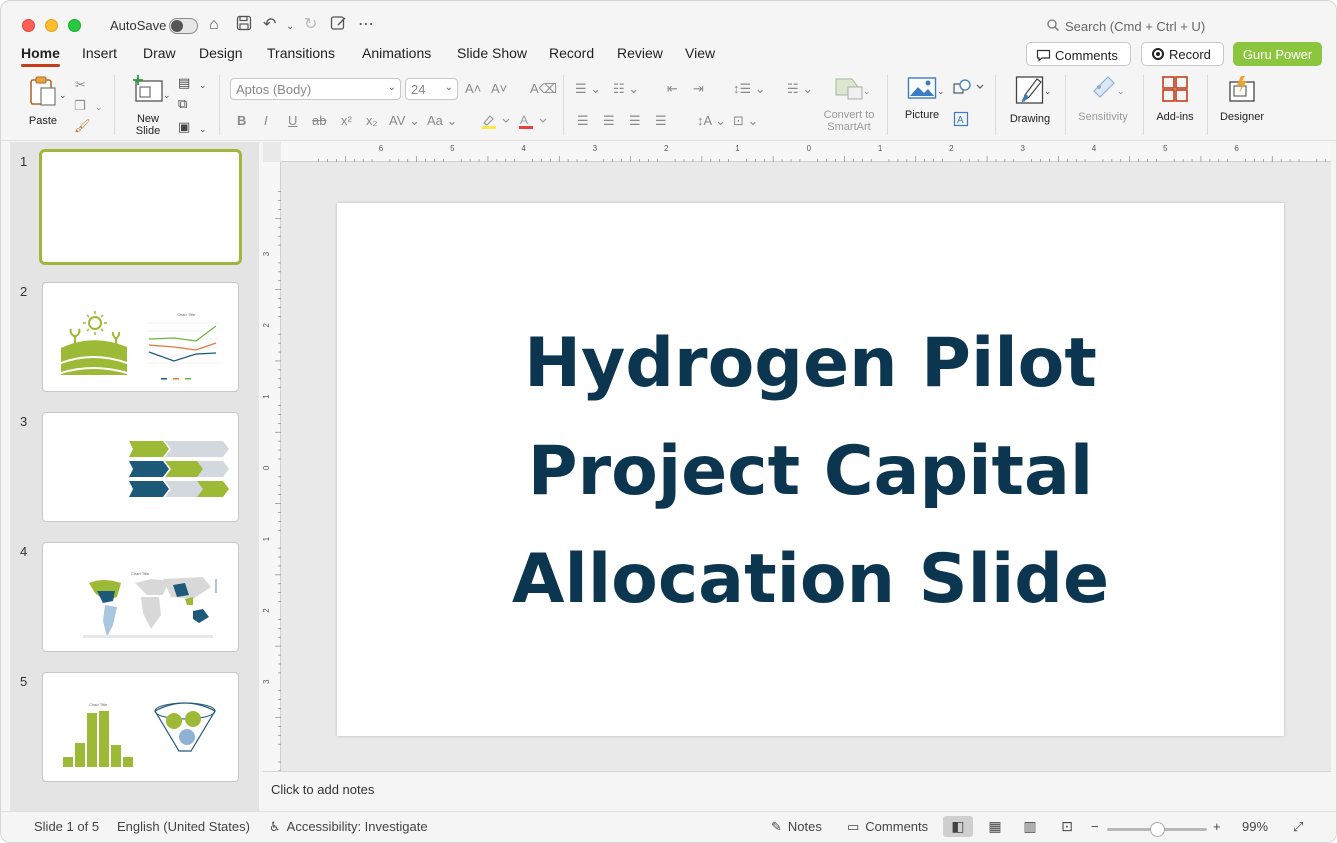 This screenshot has height=843, width=1337. Describe the element at coordinates (214, 25) in the screenshot. I see `home-icon: ⌂` at that location.